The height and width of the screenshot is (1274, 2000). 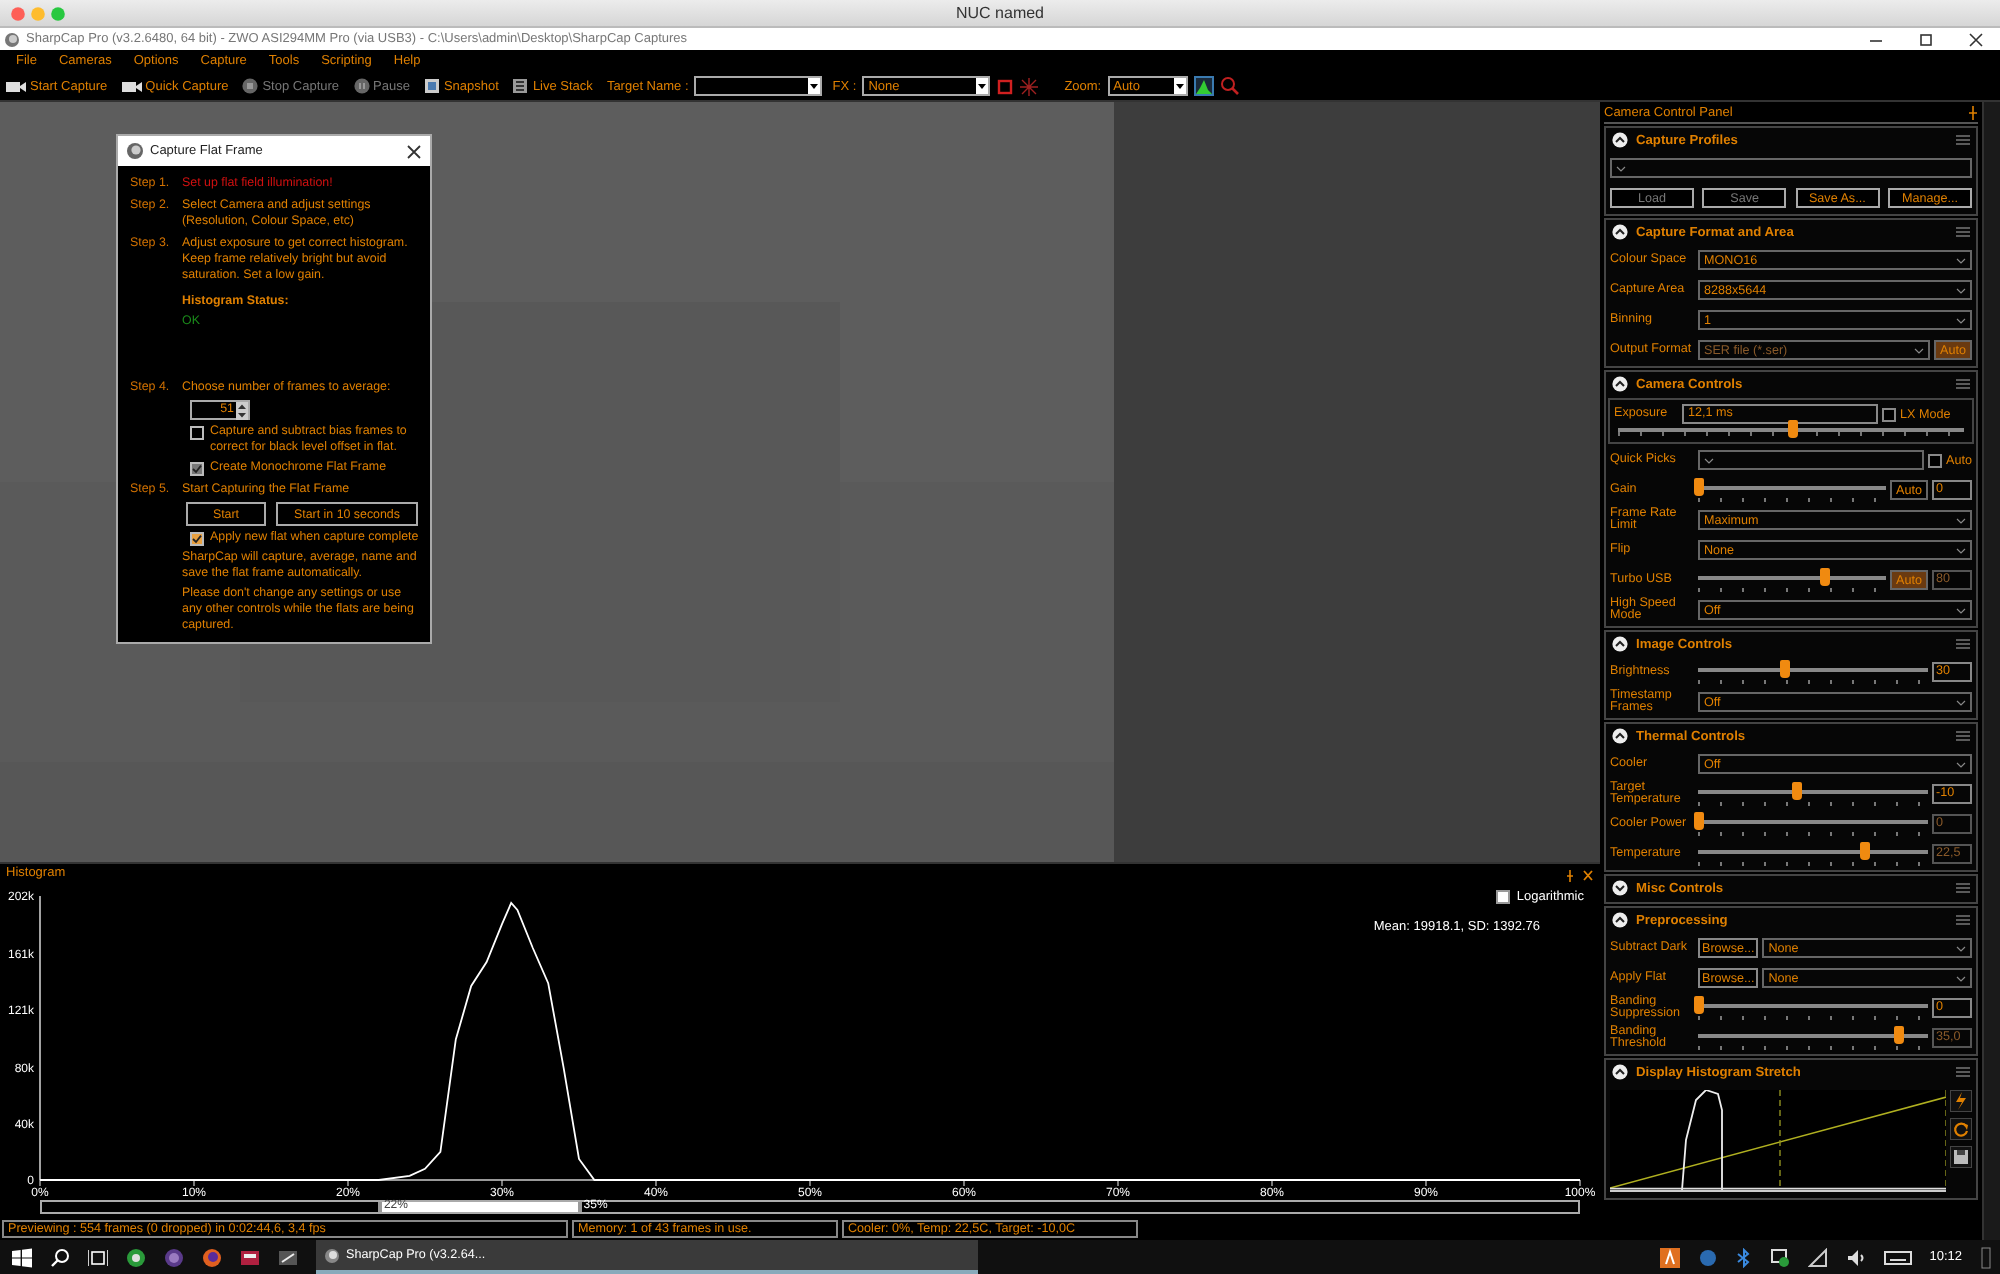 I want to click on task-view-icon, so click(x=98, y=1257).